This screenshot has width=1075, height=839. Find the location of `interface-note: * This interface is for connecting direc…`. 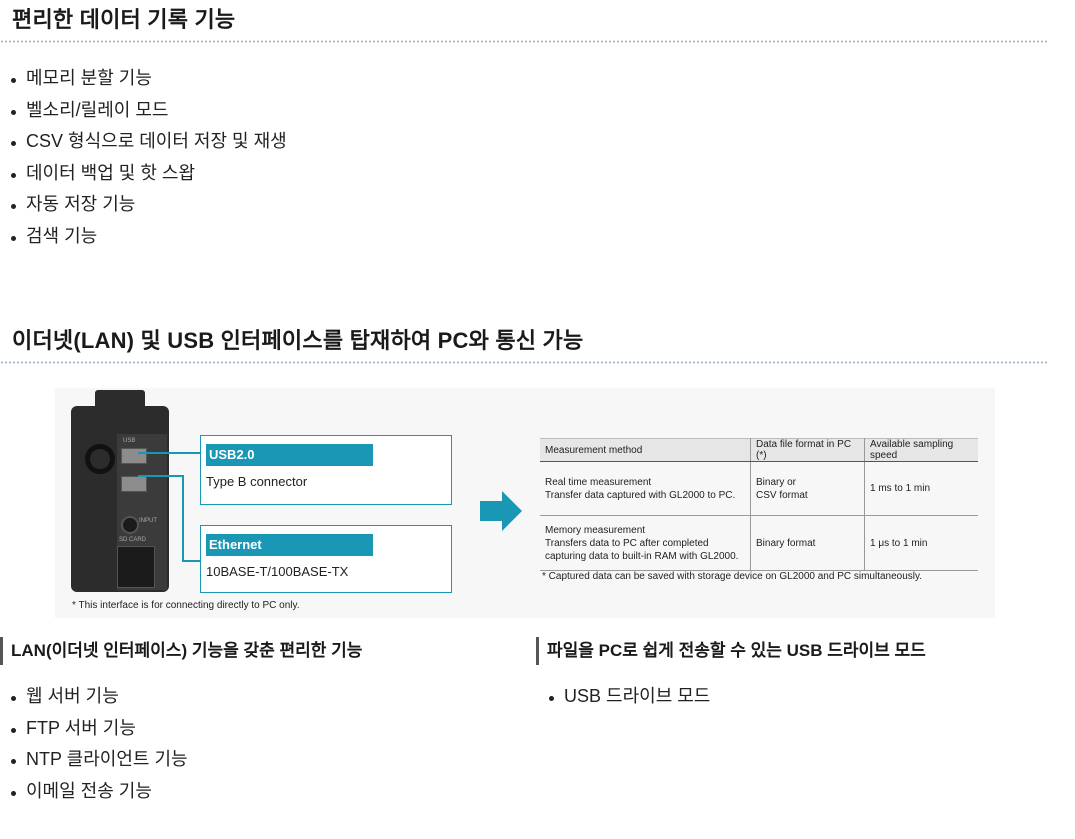

interface-note: * This interface is for connecting direc… is located at coordinates (186, 605).